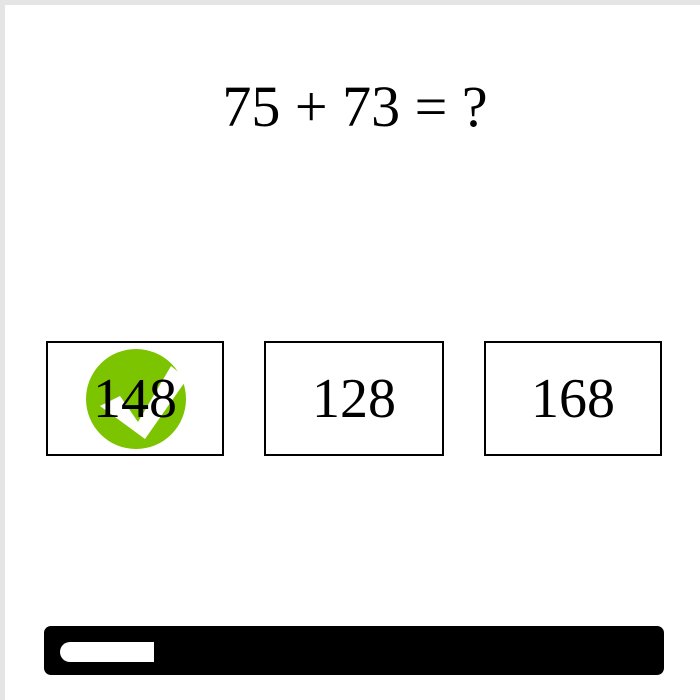 The height and width of the screenshot is (700, 700). I want to click on progress-bar-fill, so click(107, 652).